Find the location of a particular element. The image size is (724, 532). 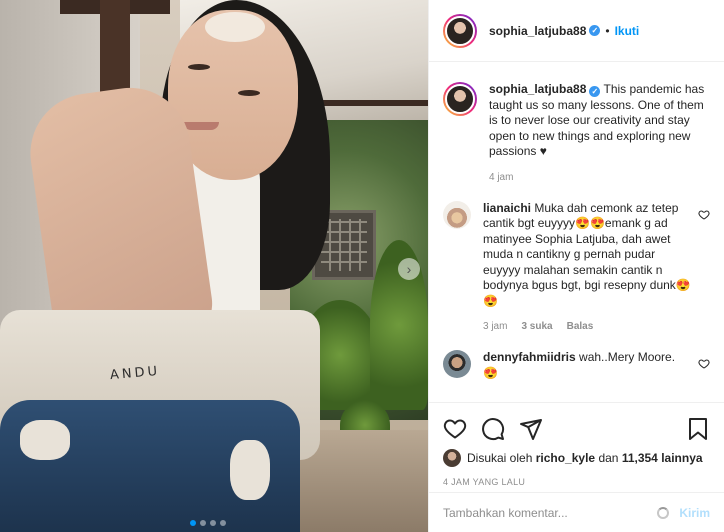

comment-username: lianaichi is located at coordinates (507, 208).